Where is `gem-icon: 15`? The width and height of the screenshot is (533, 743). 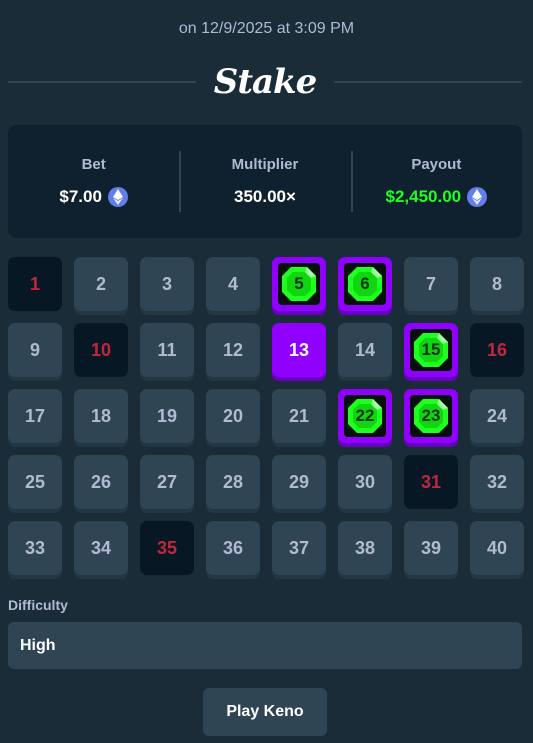 gem-icon: 15 is located at coordinates (431, 350).